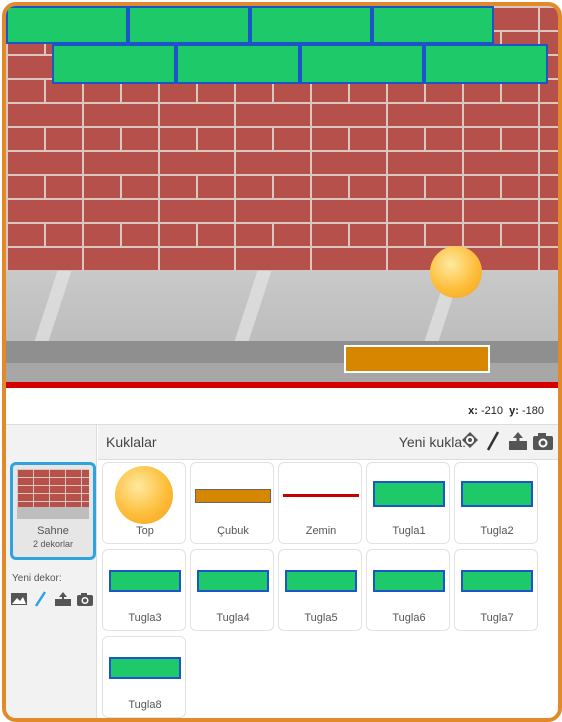 The height and width of the screenshot is (722, 562). What do you see at coordinates (233, 496) in the screenshot?
I see `paddle-thumbnail` at bounding box center [233, 496].